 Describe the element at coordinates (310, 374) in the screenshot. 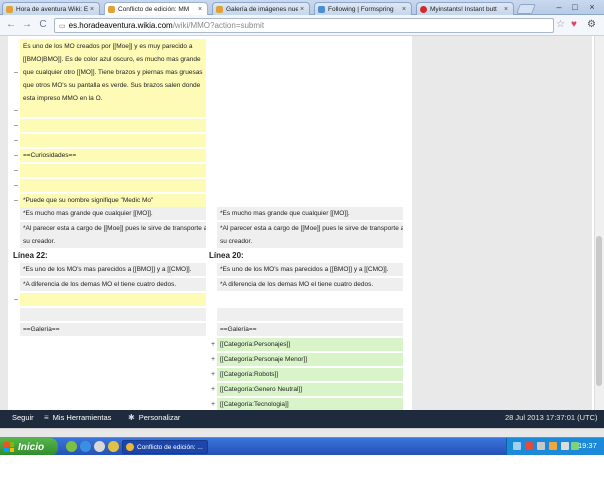

I see `diff-added-line: [[Categoría:Robots]]` at that location.